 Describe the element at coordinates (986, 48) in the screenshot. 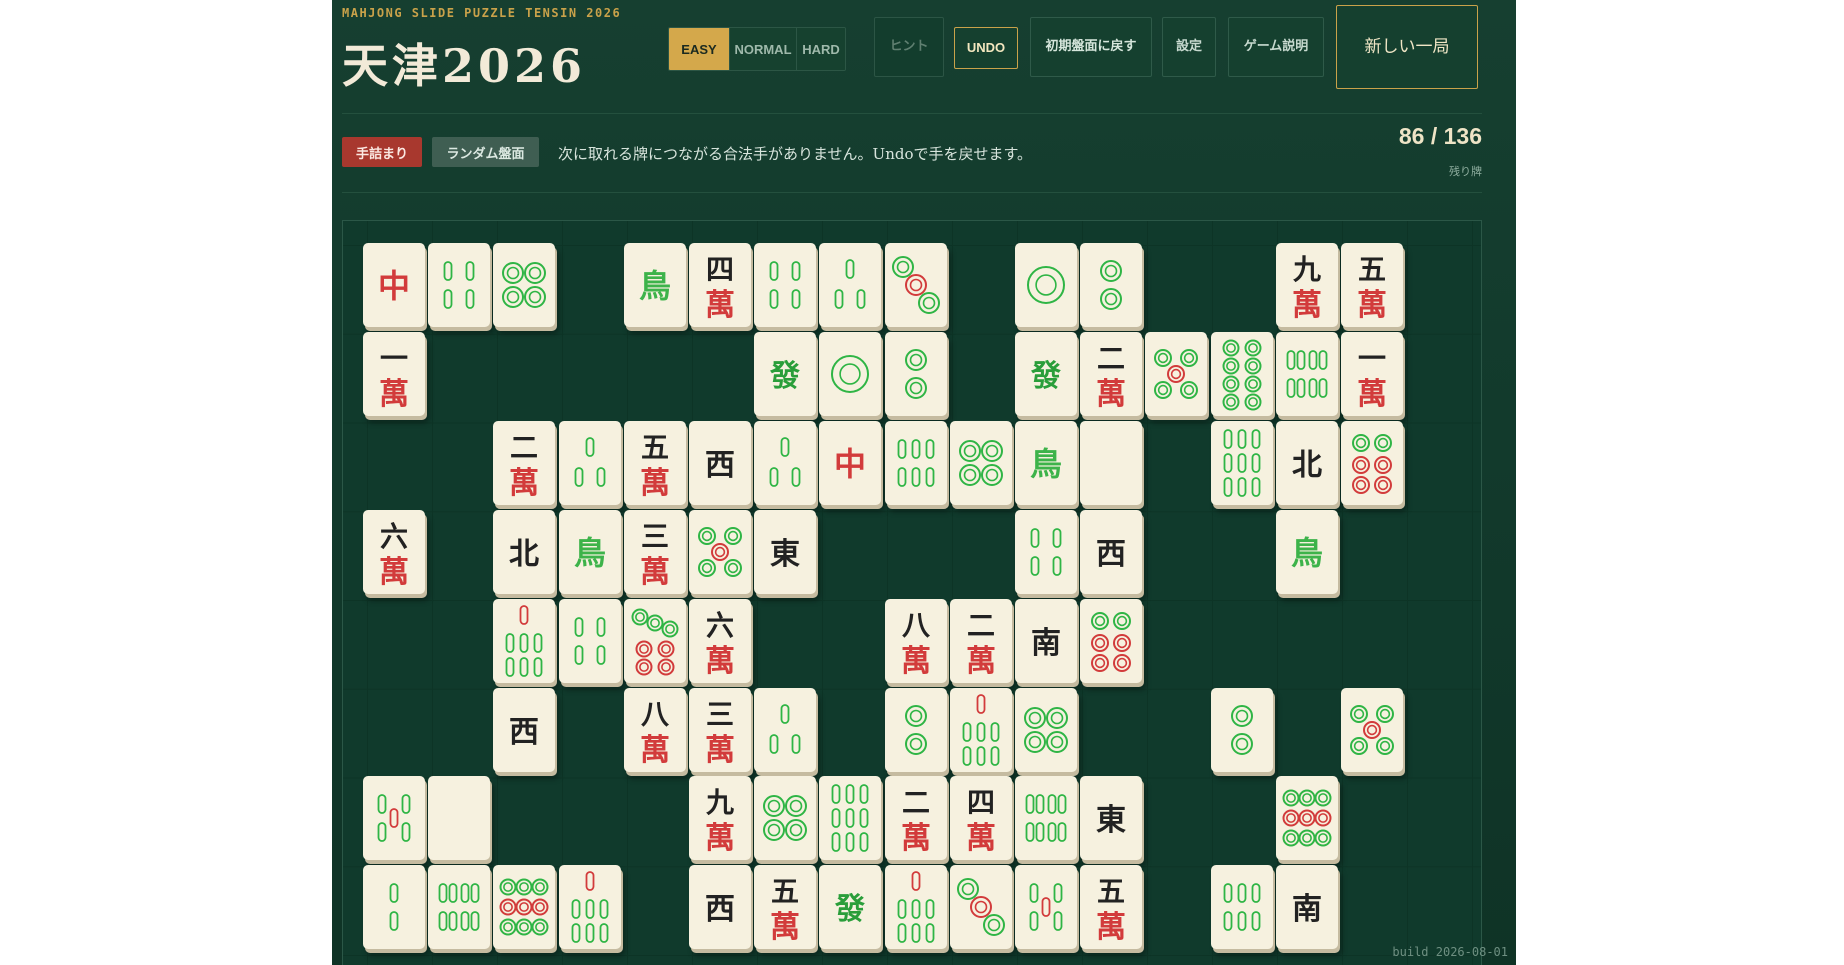

I see `undo-button: UNDO` at that location.